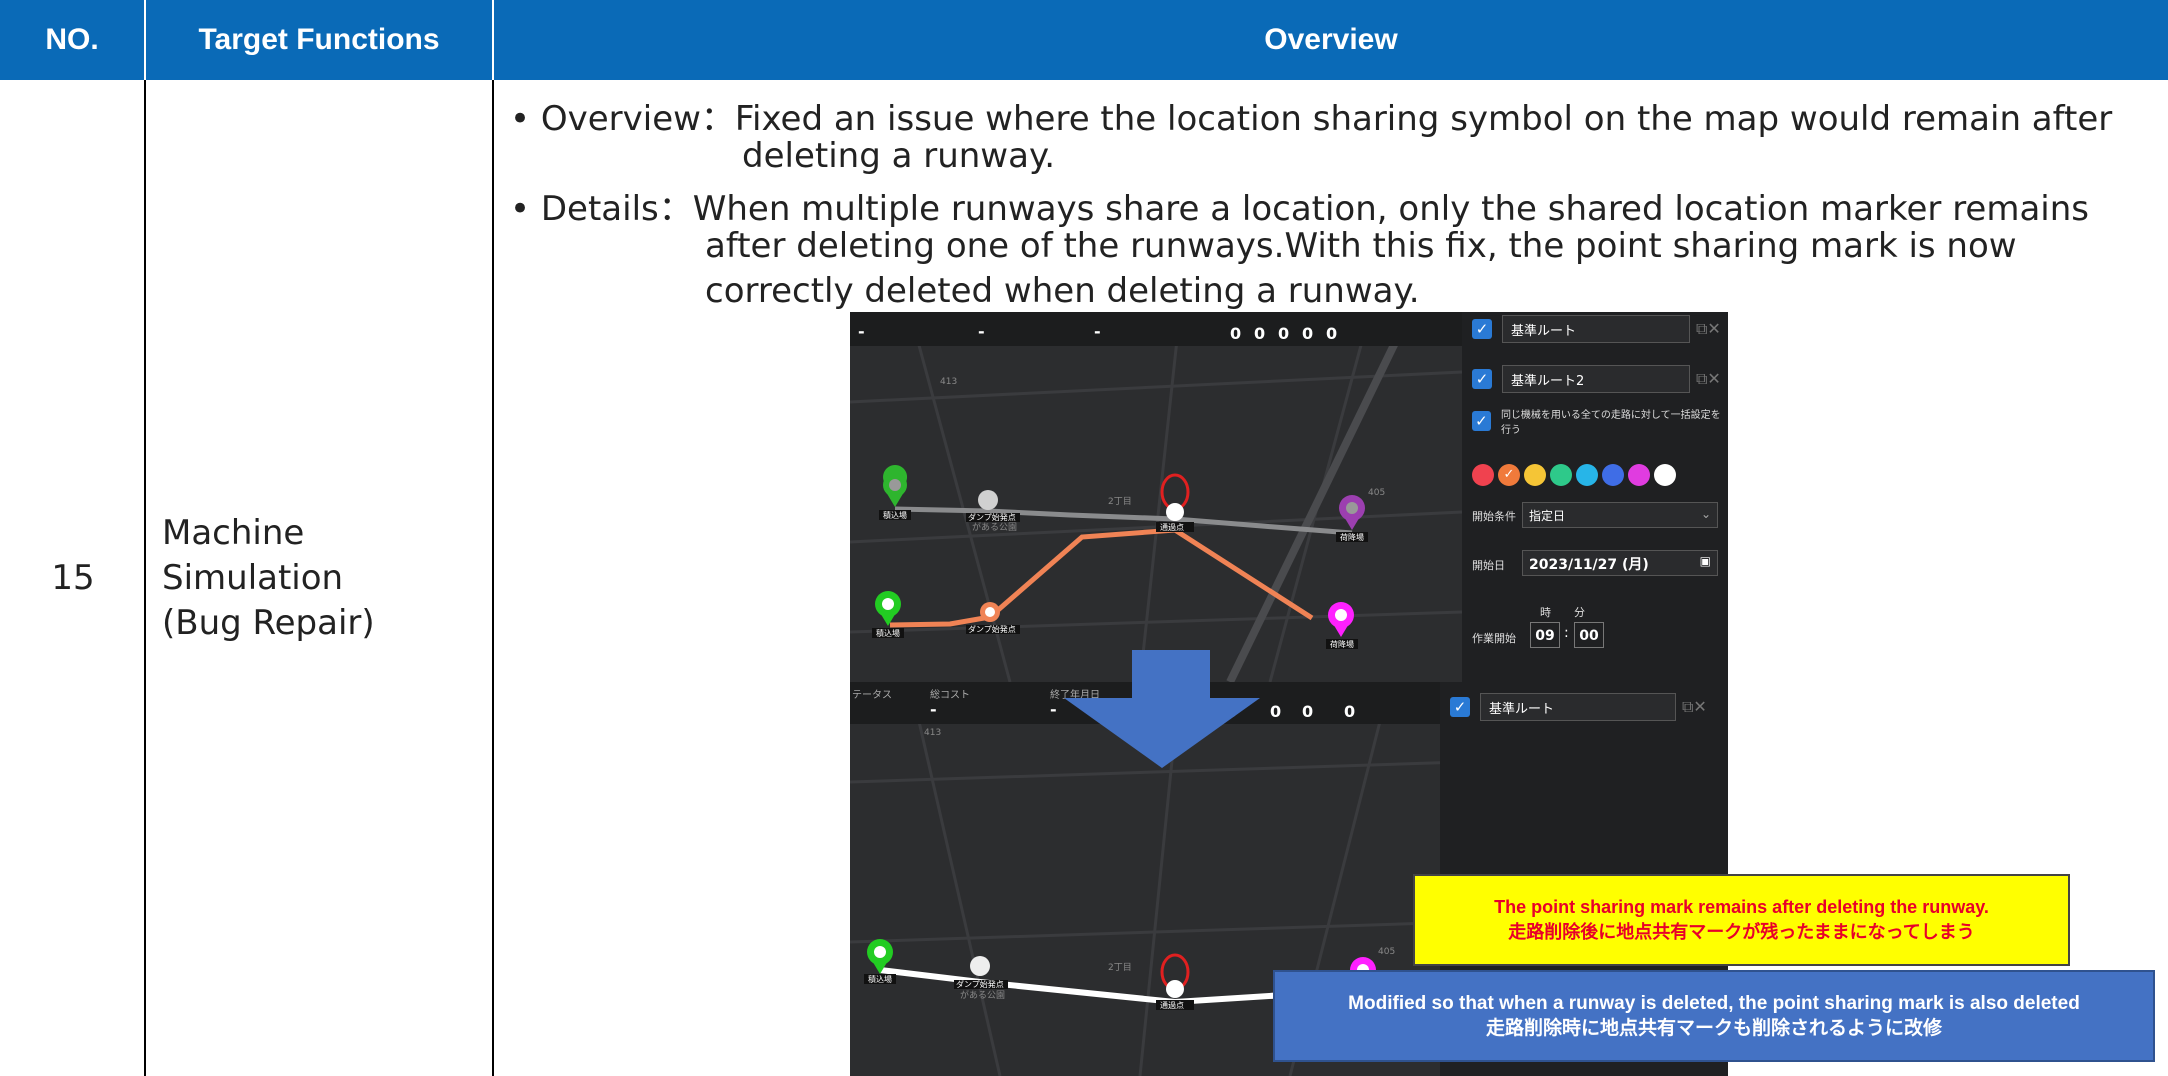 The height and width of the screenshot is (1076, 2168). What do you see at coordinates (1620, 515) in the screenshot?
I see `start-condition-select: 指定日 ⌄` at bounding box center [1620, 515].